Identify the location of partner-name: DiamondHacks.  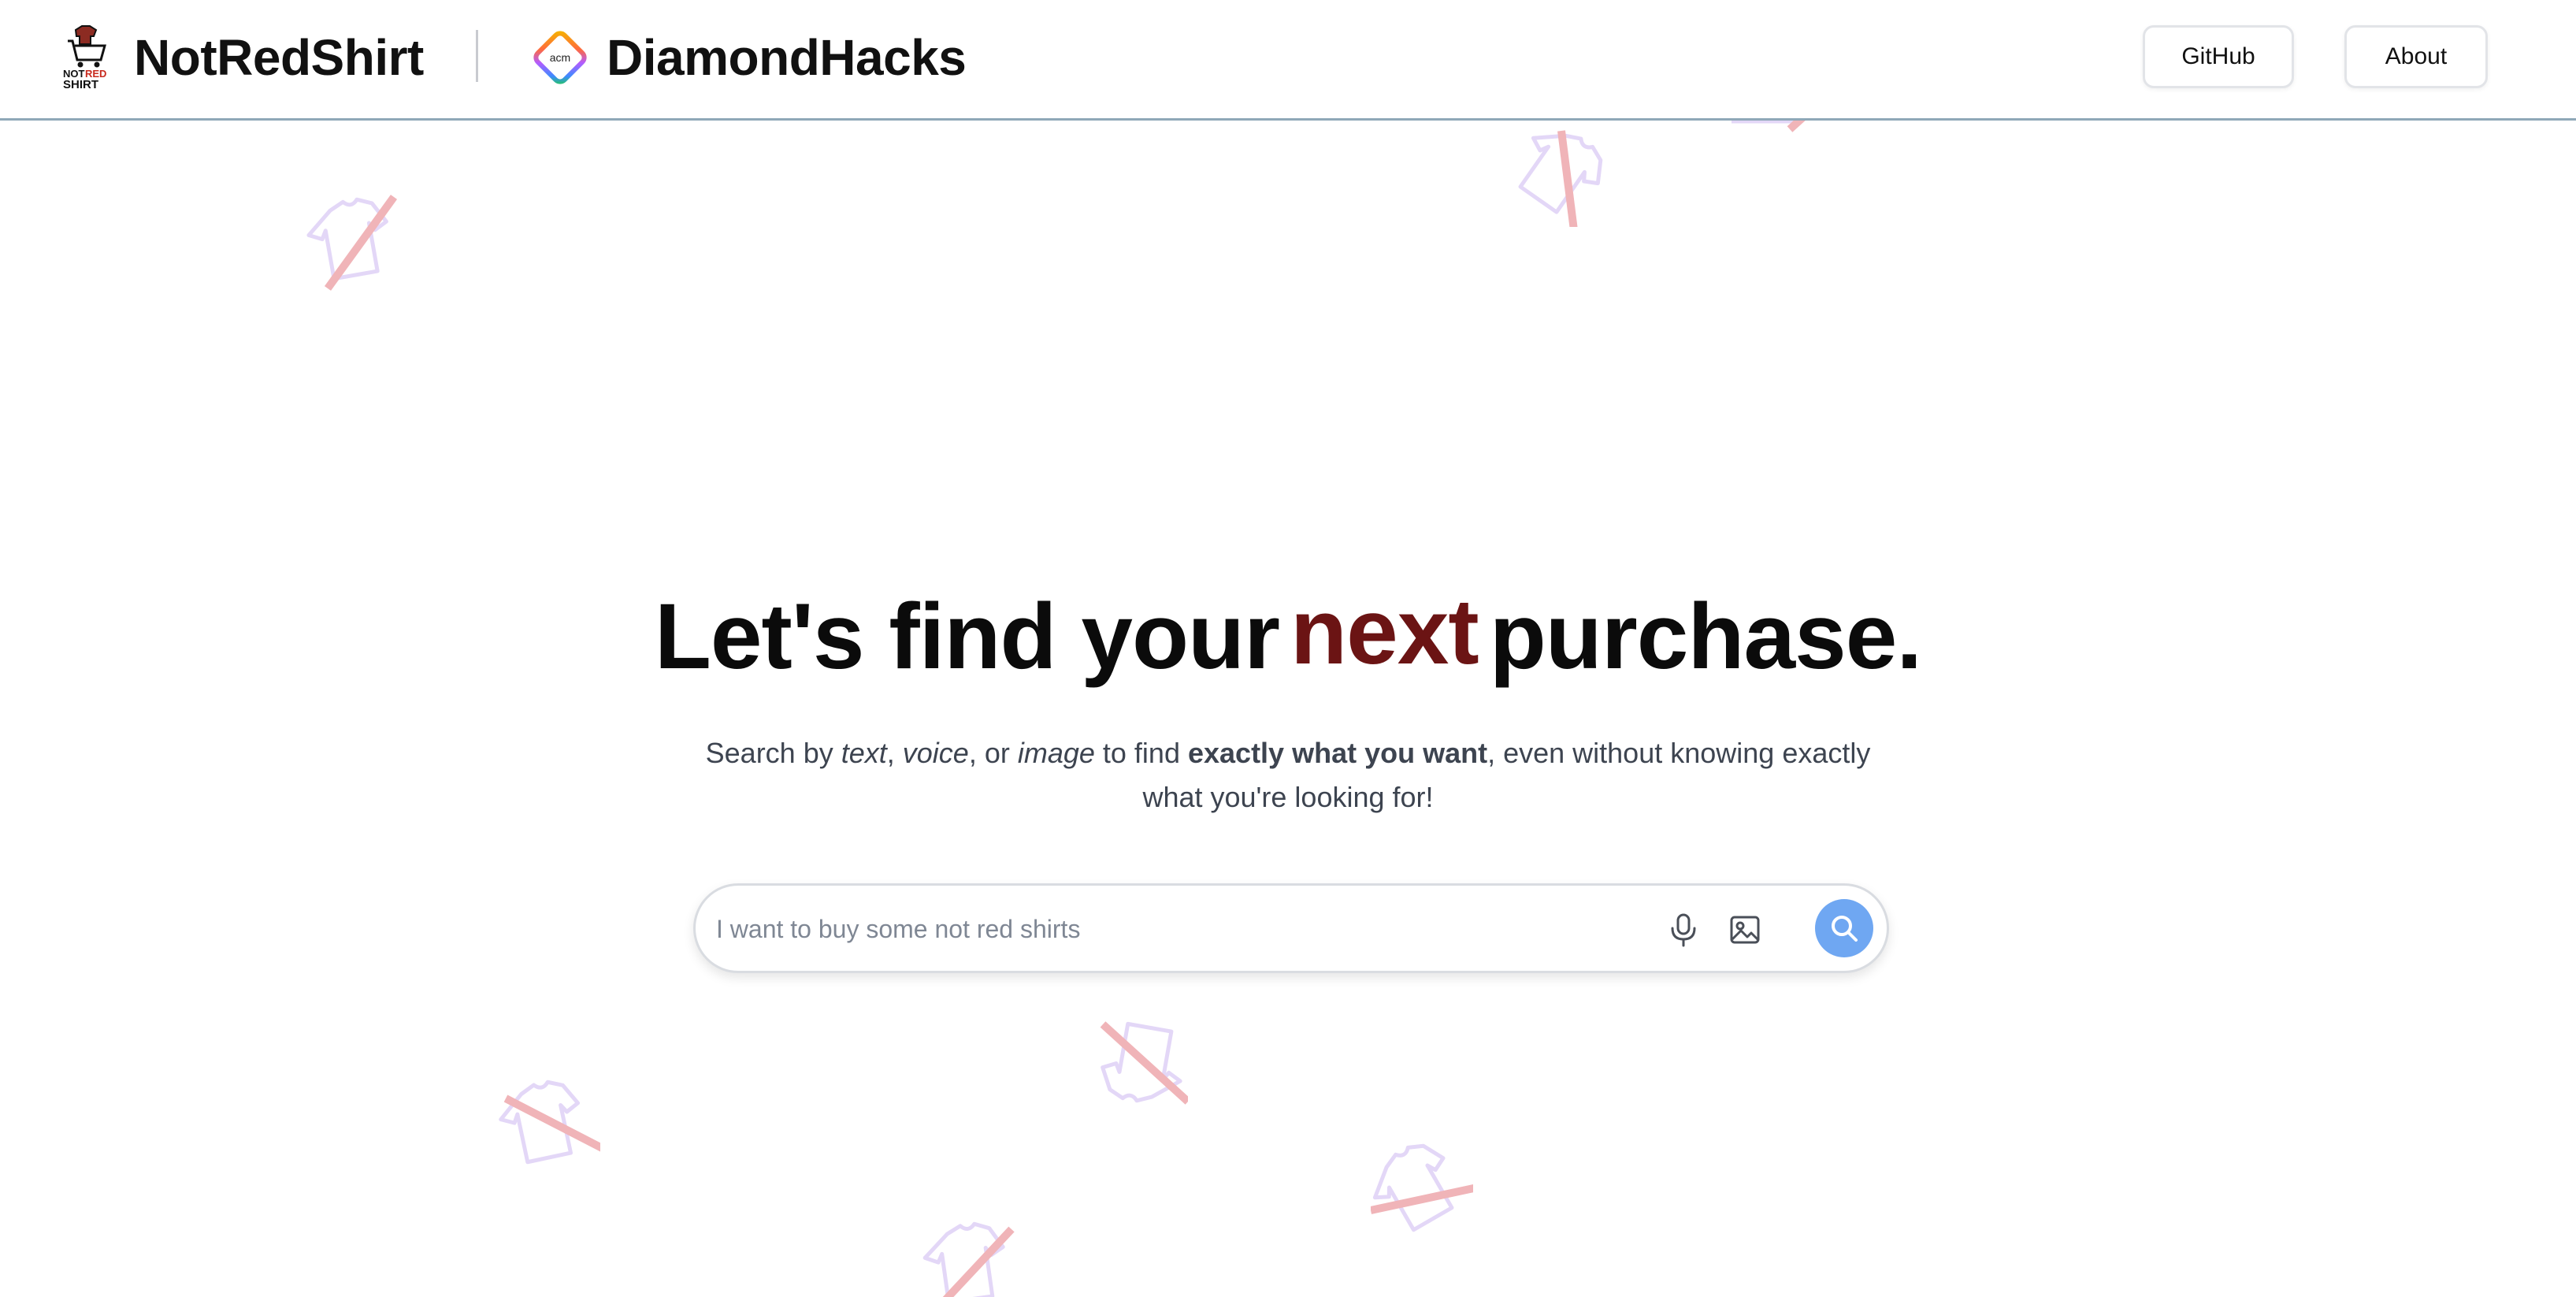
(787, 57).